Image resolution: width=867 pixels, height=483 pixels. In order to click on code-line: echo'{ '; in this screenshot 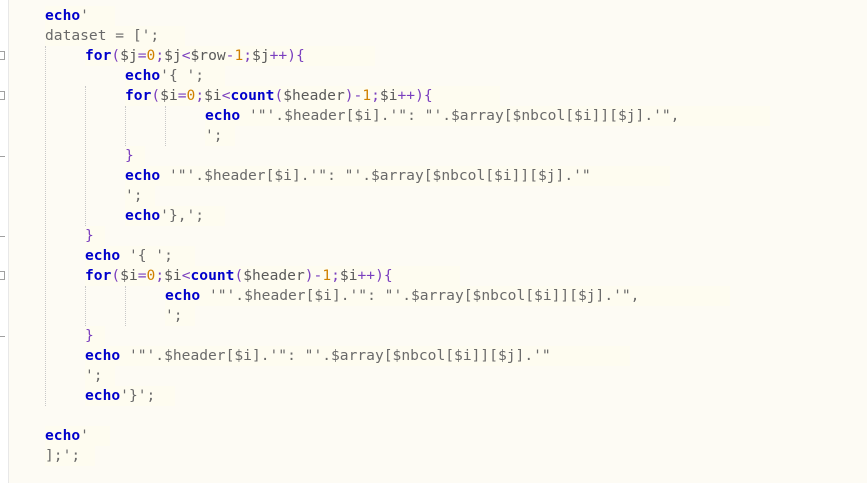, I will do `click(175, 76)`.